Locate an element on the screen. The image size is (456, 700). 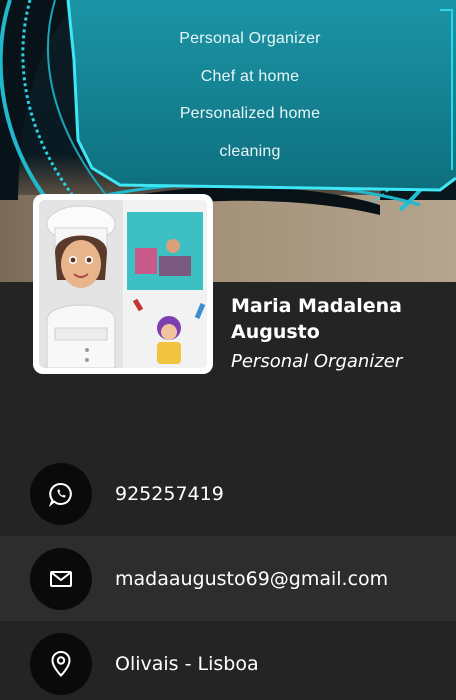
contact-row-location: Olivais - Lisboa is located at coordinates (228, 660).